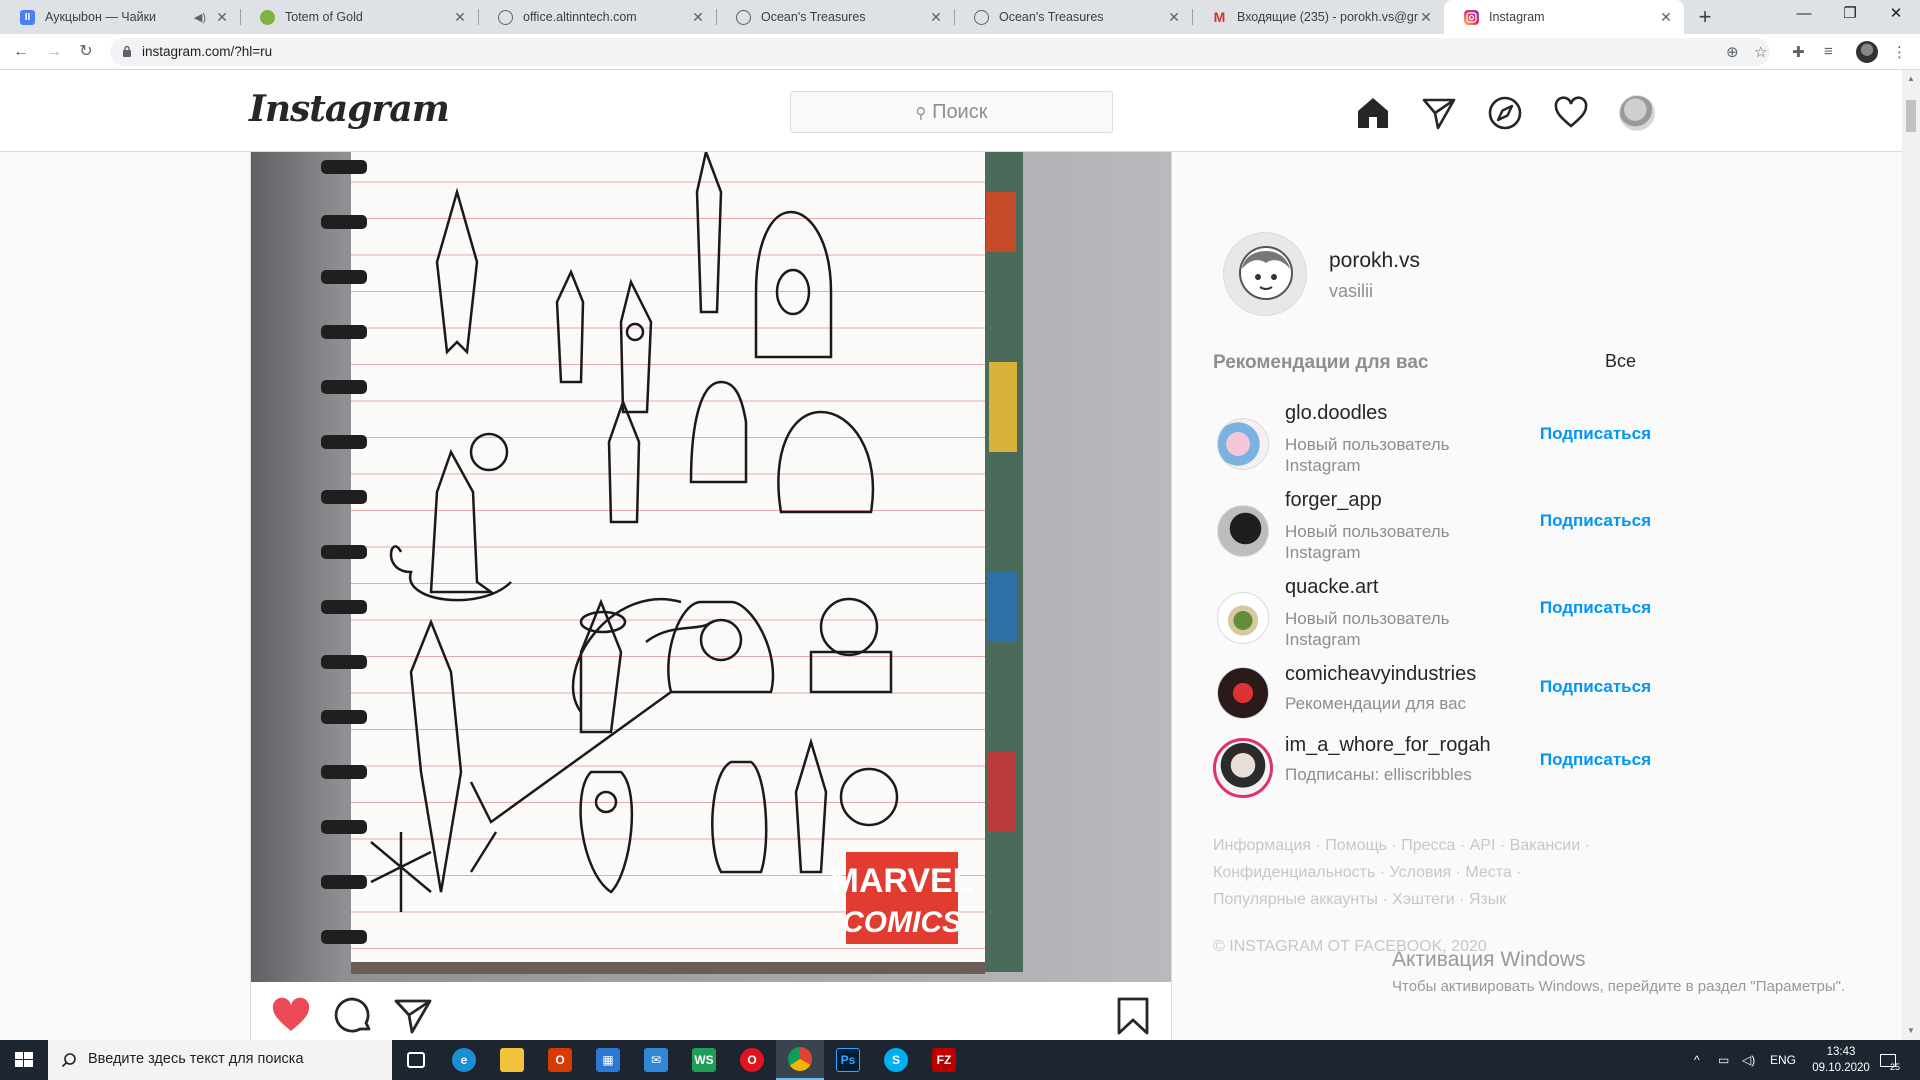 The height and width of the screenshot is (1080, 1920). I want to click on back-button: ←, so click(21, 52).